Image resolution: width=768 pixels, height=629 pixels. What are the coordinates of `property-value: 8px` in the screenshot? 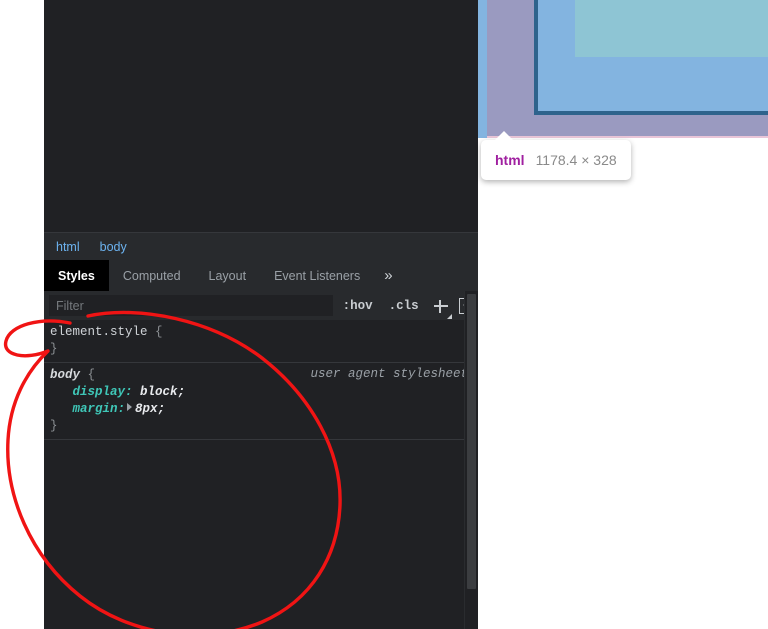 It's located at (146, 409).